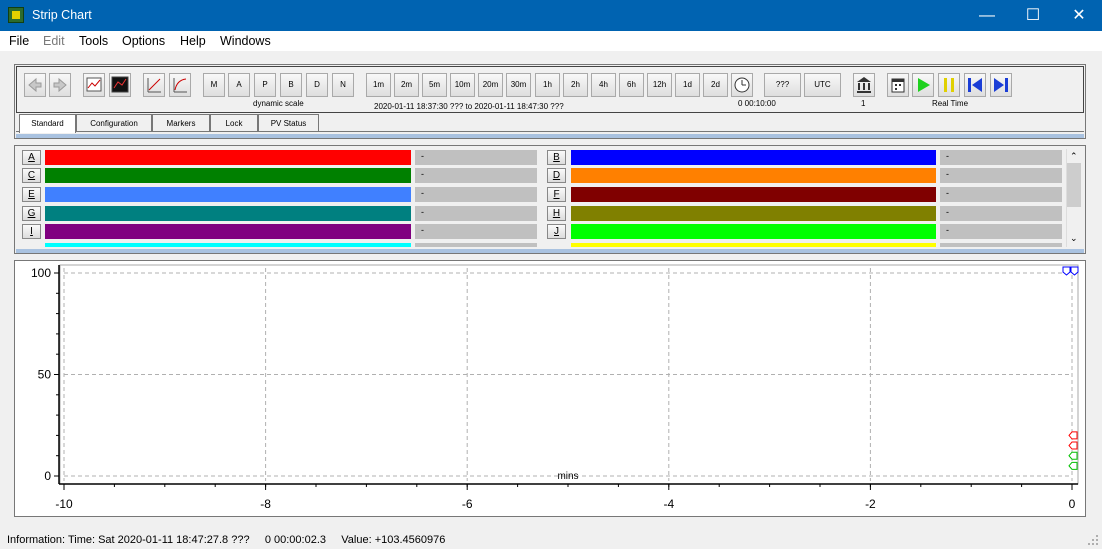  I want to click on close-button: ✕, so click(1079, 15).